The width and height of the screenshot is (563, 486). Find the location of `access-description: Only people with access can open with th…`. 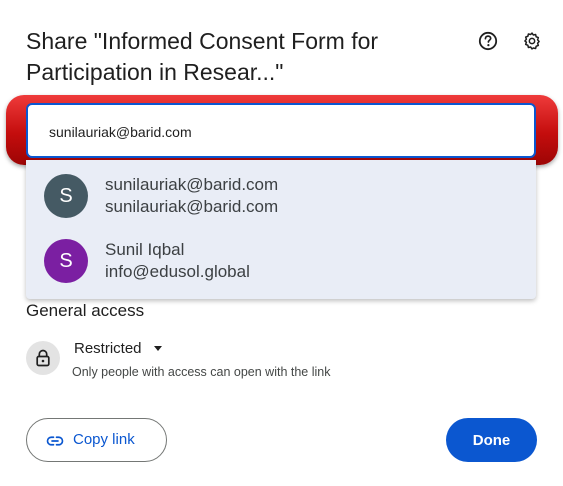

access-description: Only people with access can open with th… is located at coordinates (201, 372).